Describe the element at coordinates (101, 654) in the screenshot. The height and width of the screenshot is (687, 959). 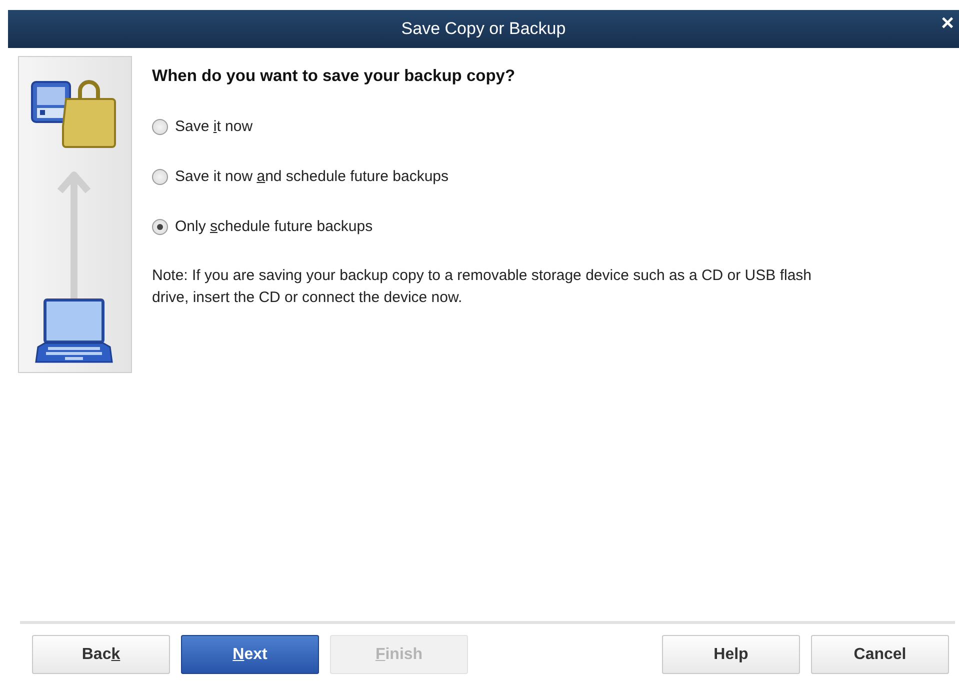
I see `dialog-button: Back` at that location.